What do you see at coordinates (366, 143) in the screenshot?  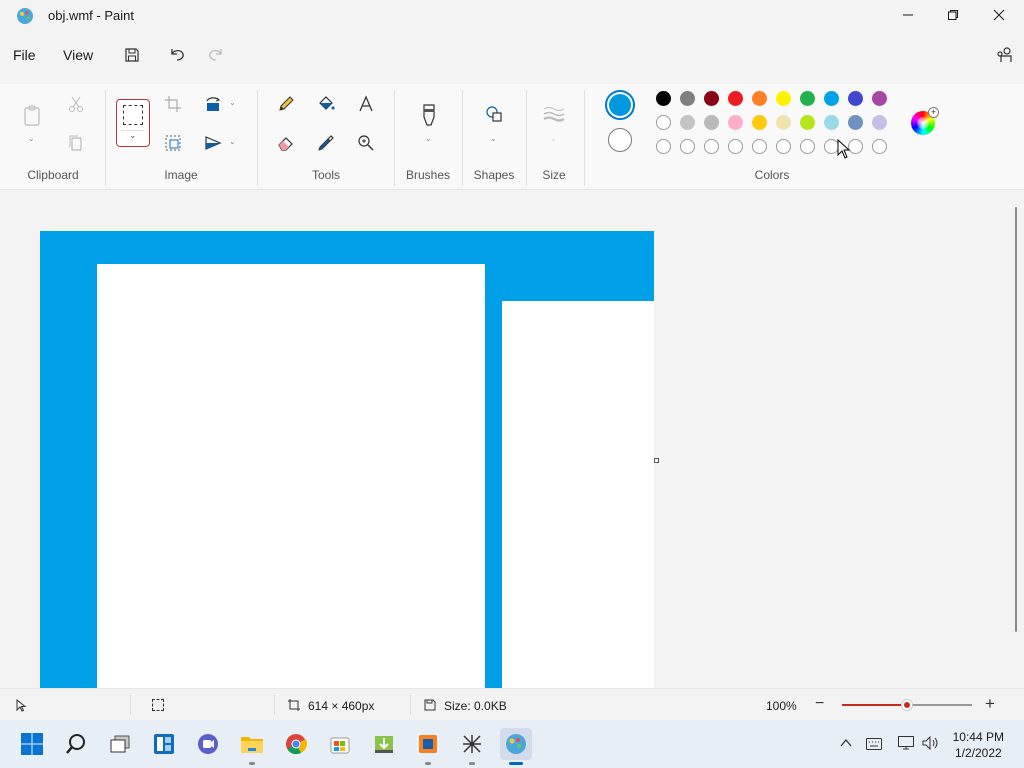 I see `magnifier-icon` at bounding box center [366, 143].